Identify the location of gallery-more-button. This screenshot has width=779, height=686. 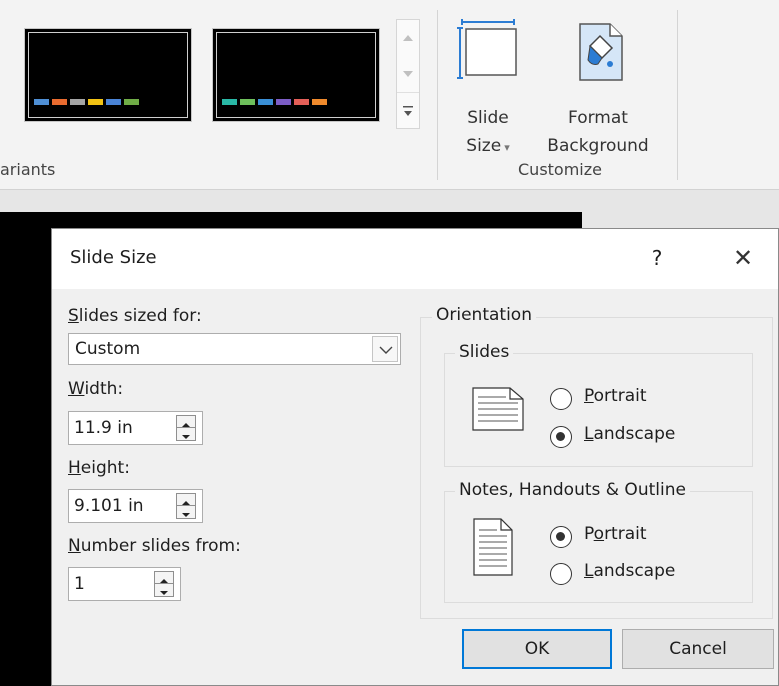
(408, 110).